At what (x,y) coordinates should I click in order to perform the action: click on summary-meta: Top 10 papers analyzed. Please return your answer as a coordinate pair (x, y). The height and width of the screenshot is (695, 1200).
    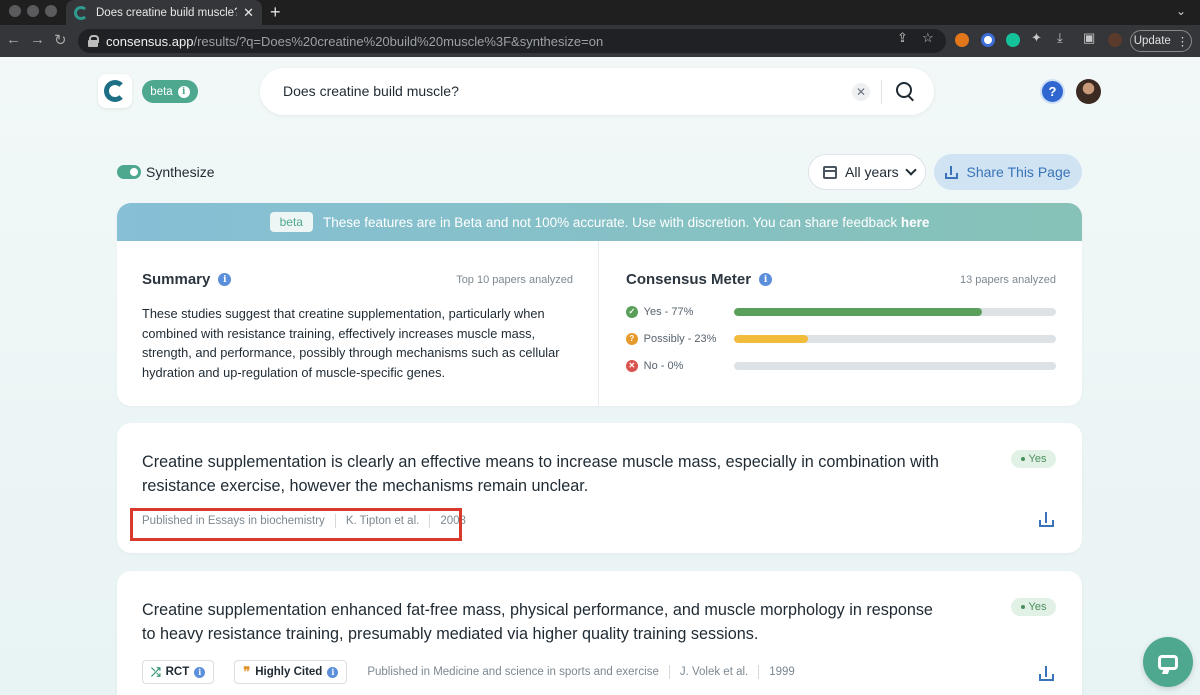
    Looking at the image, I should click on (514, 279).